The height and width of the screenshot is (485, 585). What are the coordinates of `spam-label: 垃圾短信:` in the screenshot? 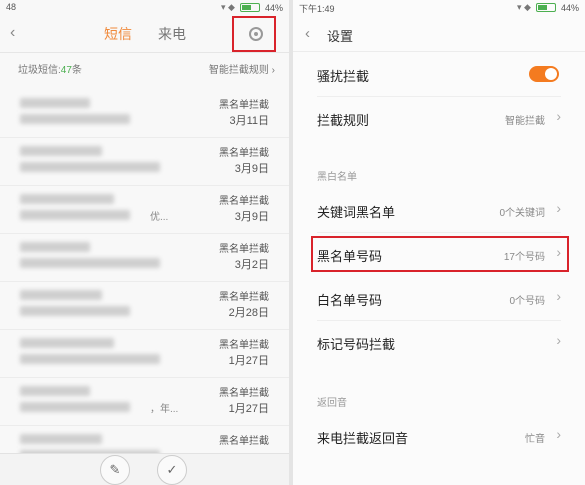 It's located at (39, 70).